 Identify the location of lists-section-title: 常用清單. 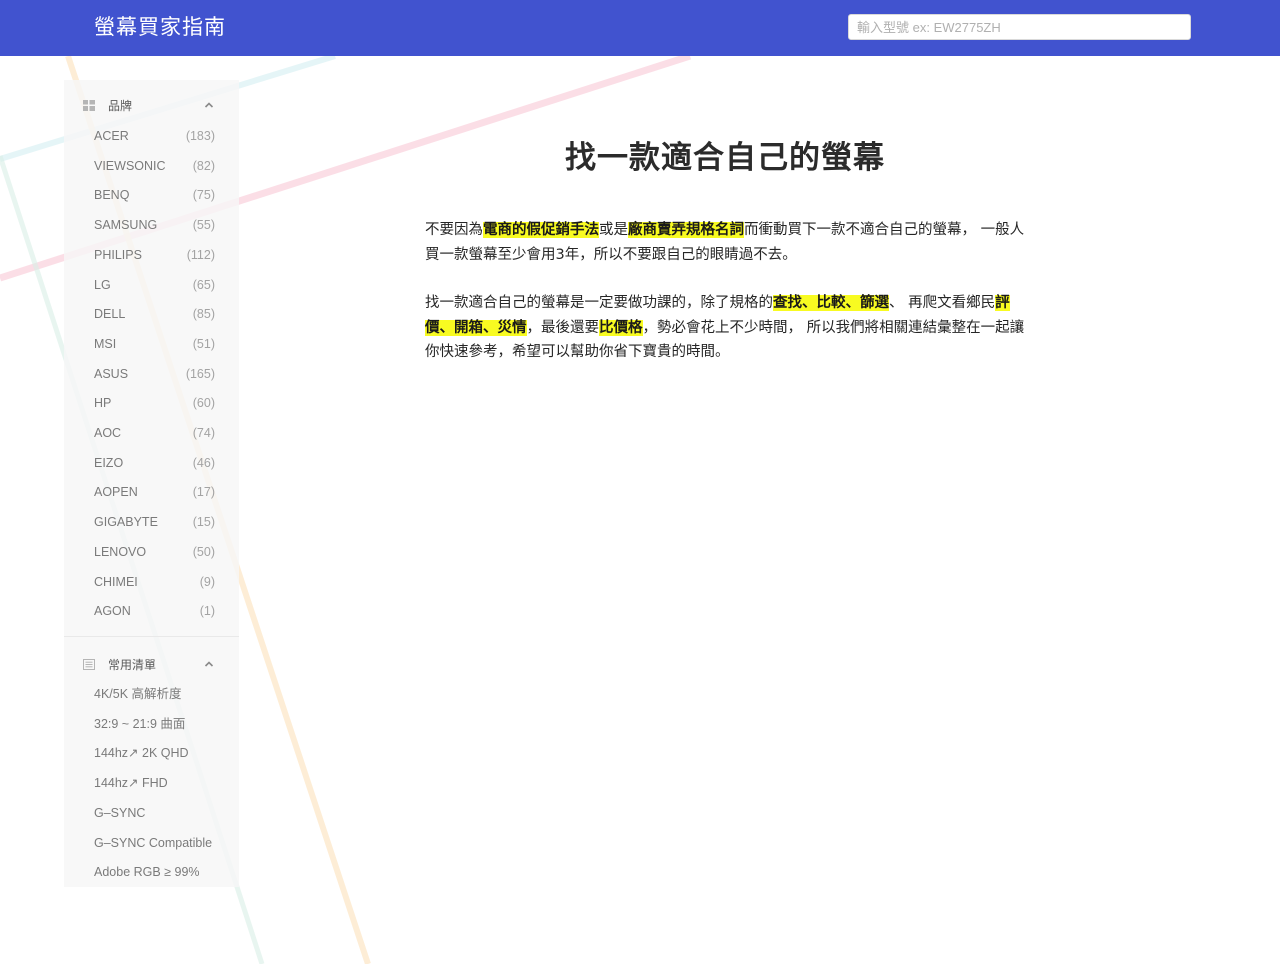
(132, 665).